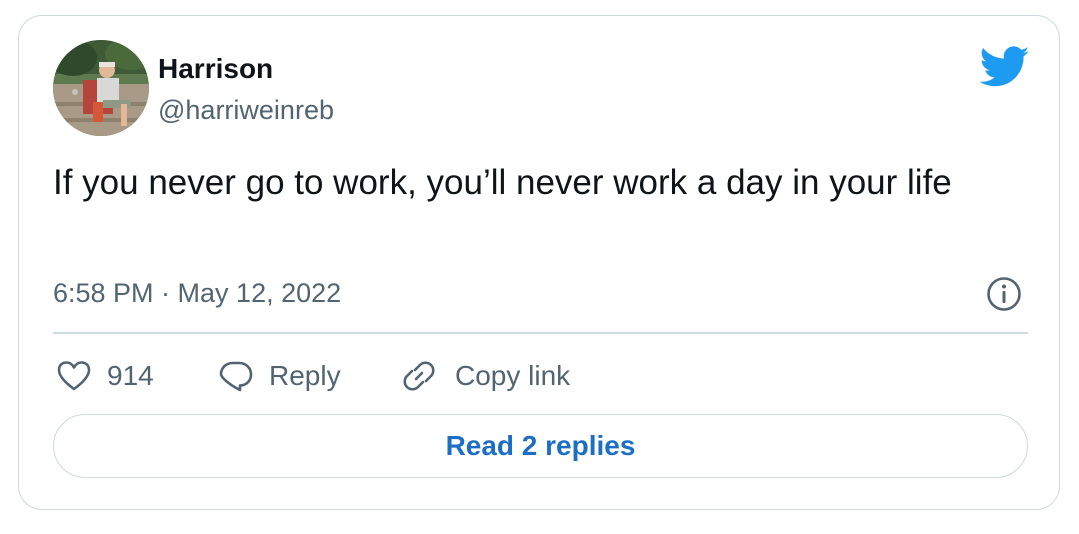 This screenshot has width=1079, height=534. What do you see at coordinates (1004, 294) in the screenshot?
I see `info-icon` at bounding box center [1004, 294].